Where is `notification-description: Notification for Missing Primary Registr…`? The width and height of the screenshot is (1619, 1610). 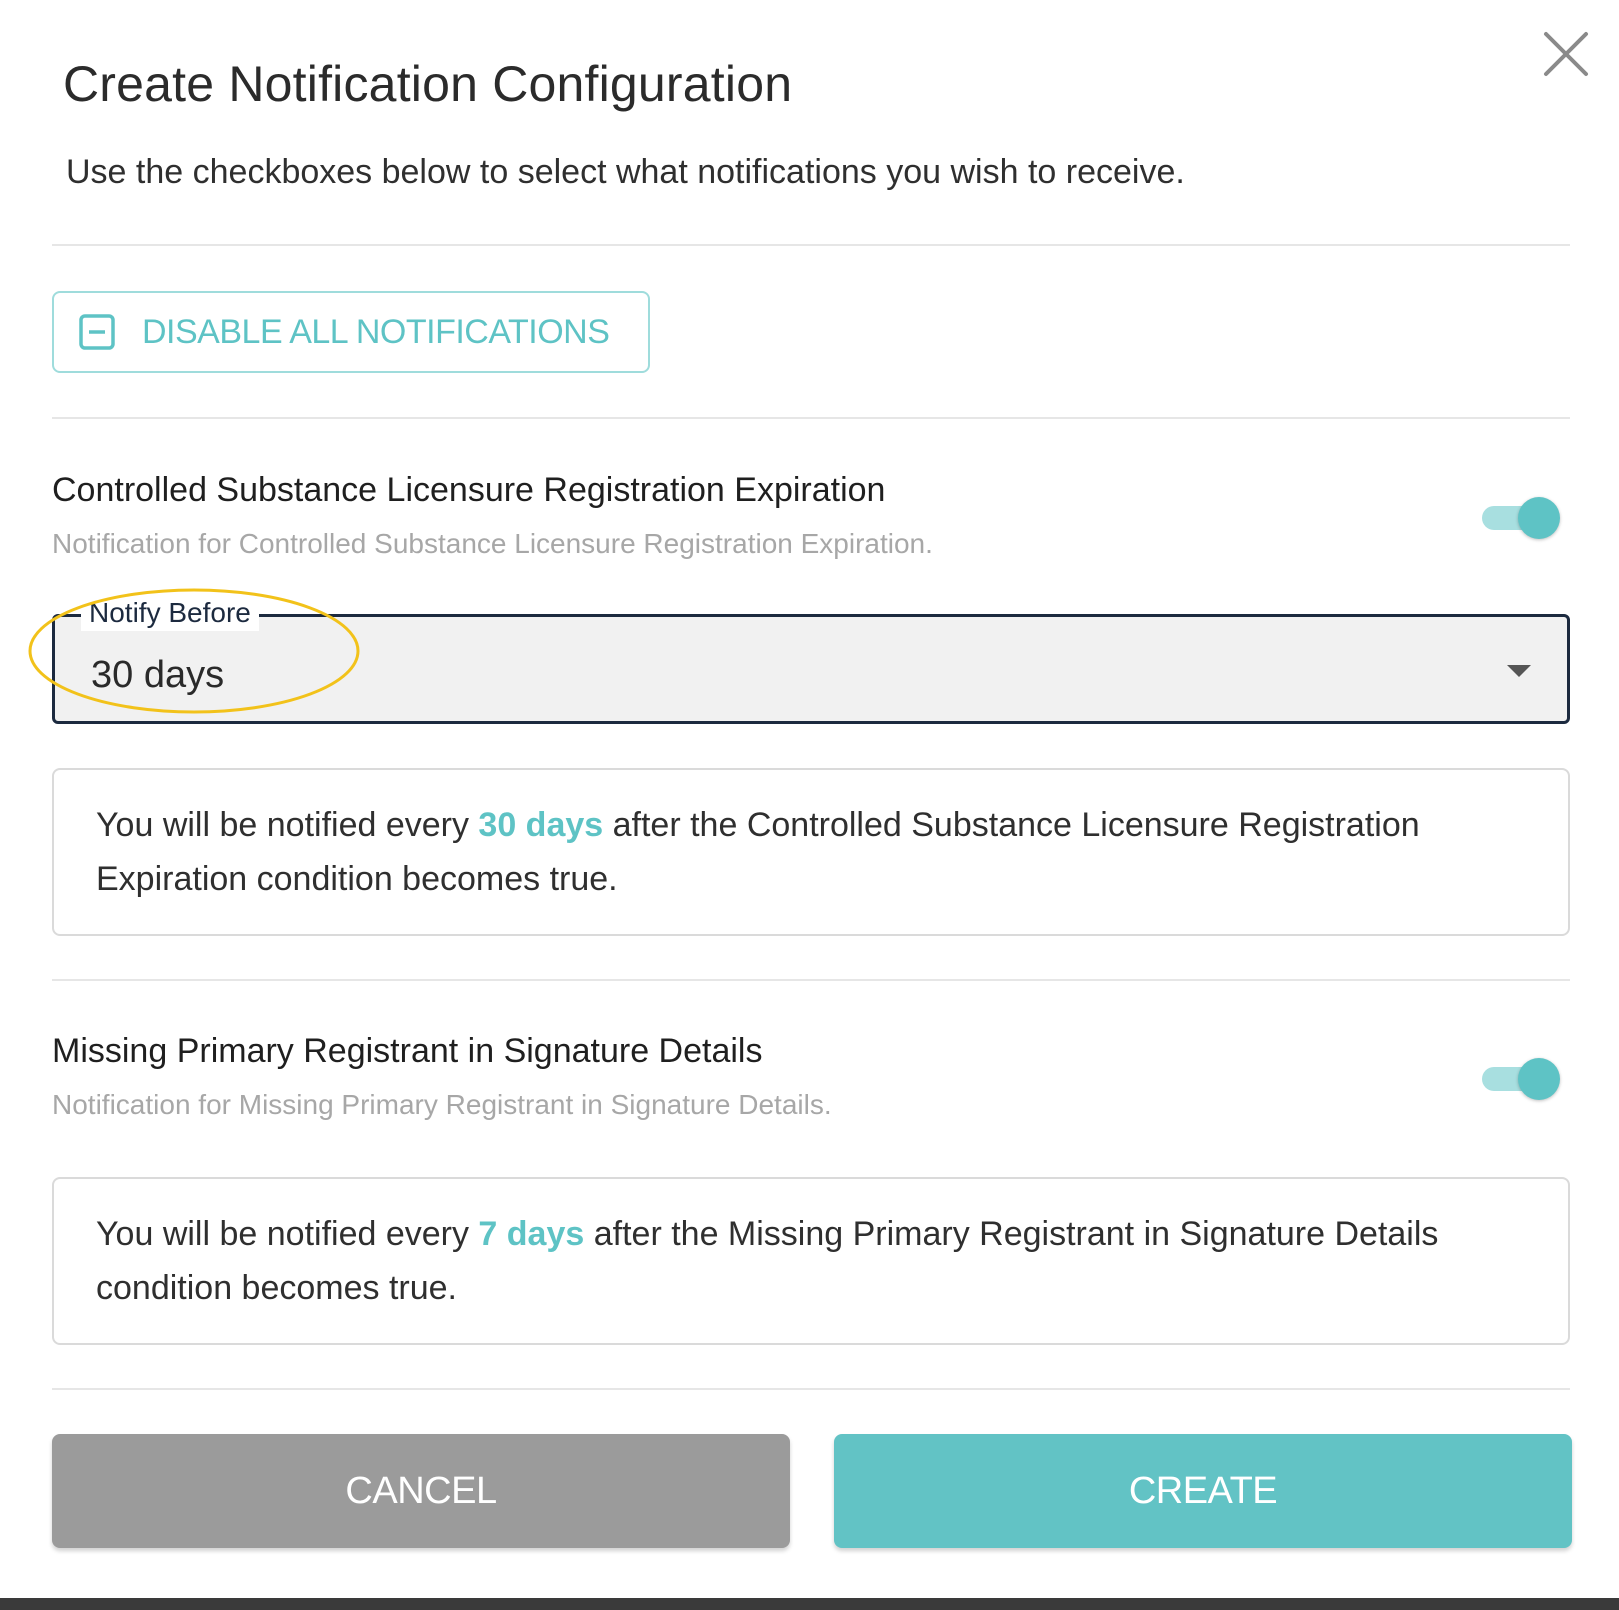 notification-description: Notification for Missing Primary Registr… is located at coordinates (442, 1104).